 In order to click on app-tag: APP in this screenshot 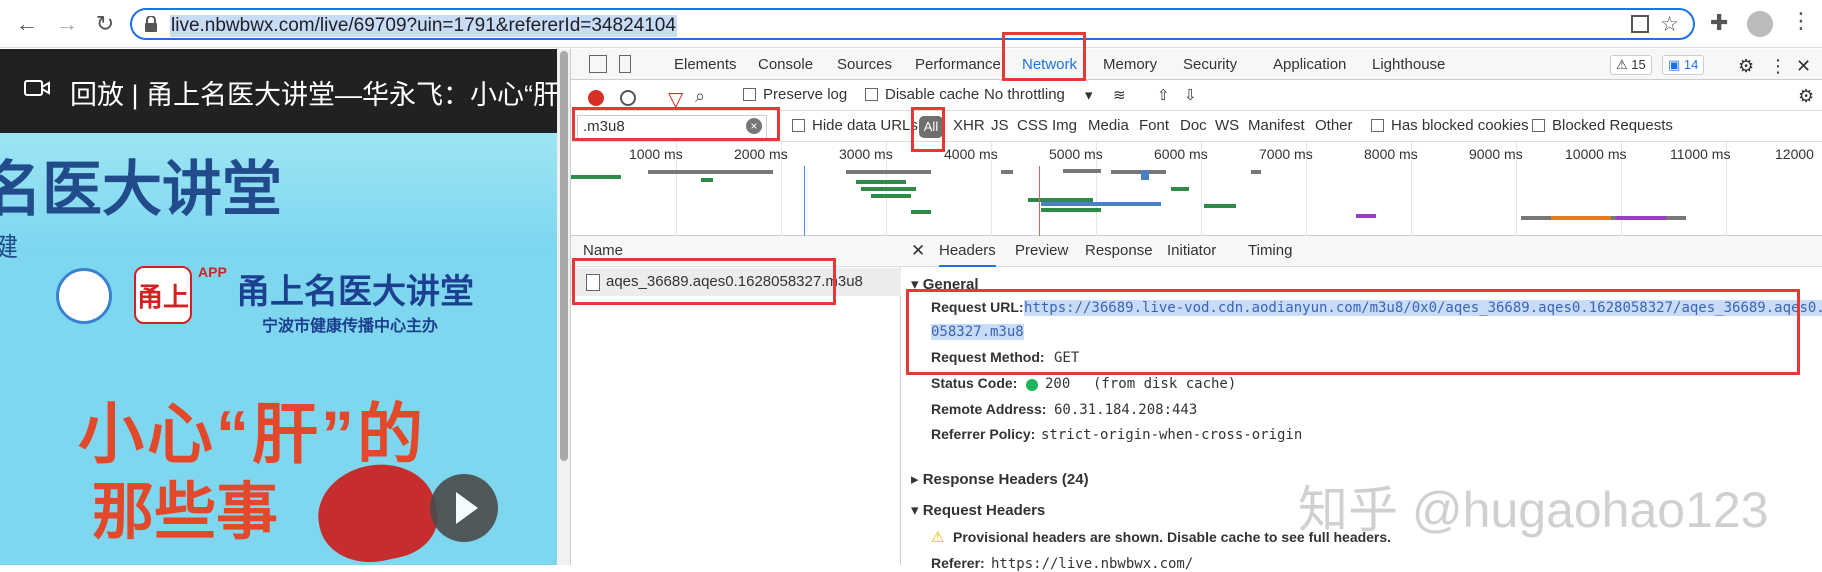, I will do `click(212, 272)`.